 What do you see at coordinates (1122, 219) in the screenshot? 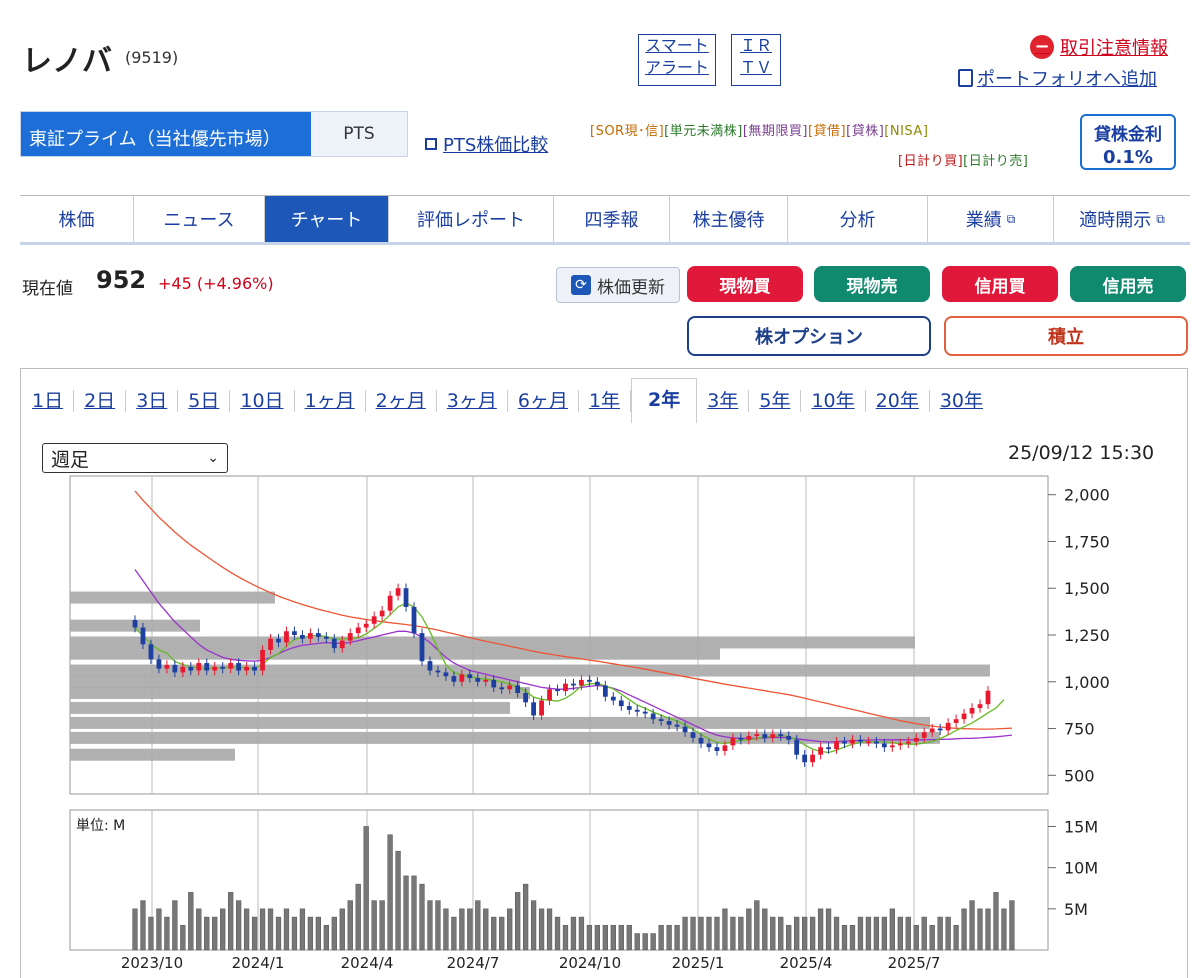
I see `tab-tekiji: 適時開示 ⧉` at bounding box center [1122, 219].